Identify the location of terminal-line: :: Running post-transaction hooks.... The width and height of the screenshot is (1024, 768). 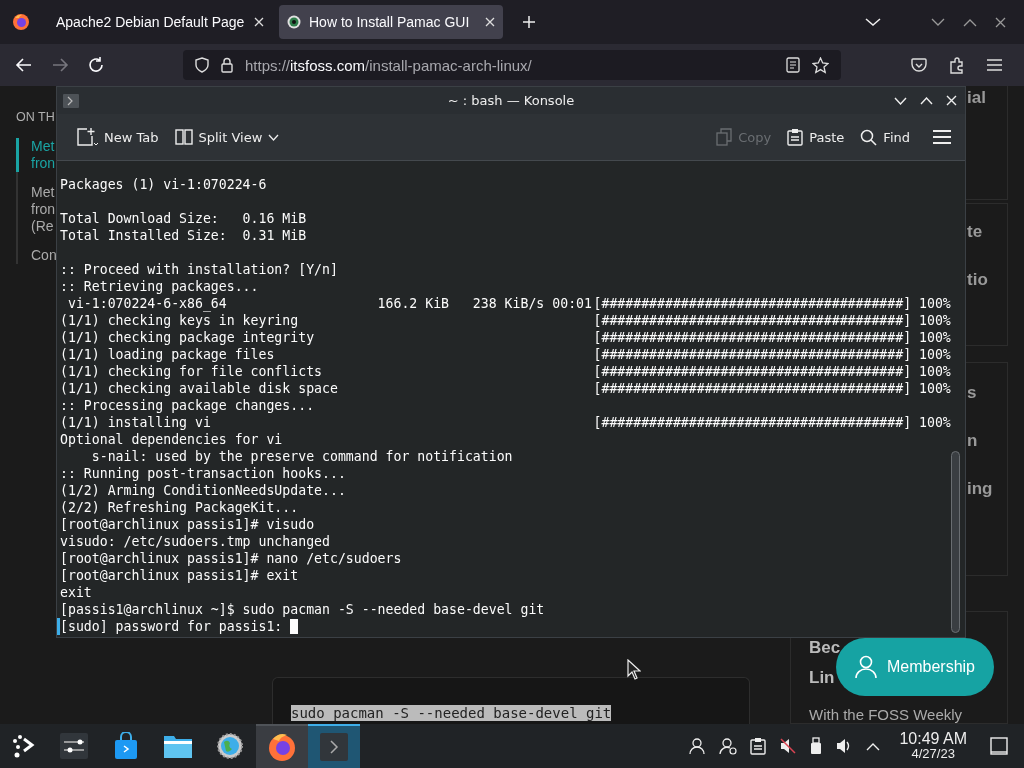
(203, 473).